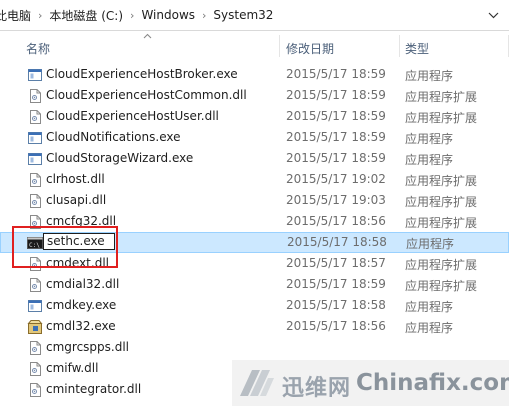 The width and height of the screenshot is (509, 406). What do you see at coordinates (120, 158) in the screenshot?
I see `file-name: CloudStorageWizard.exe` at bounding box center [120, 158].